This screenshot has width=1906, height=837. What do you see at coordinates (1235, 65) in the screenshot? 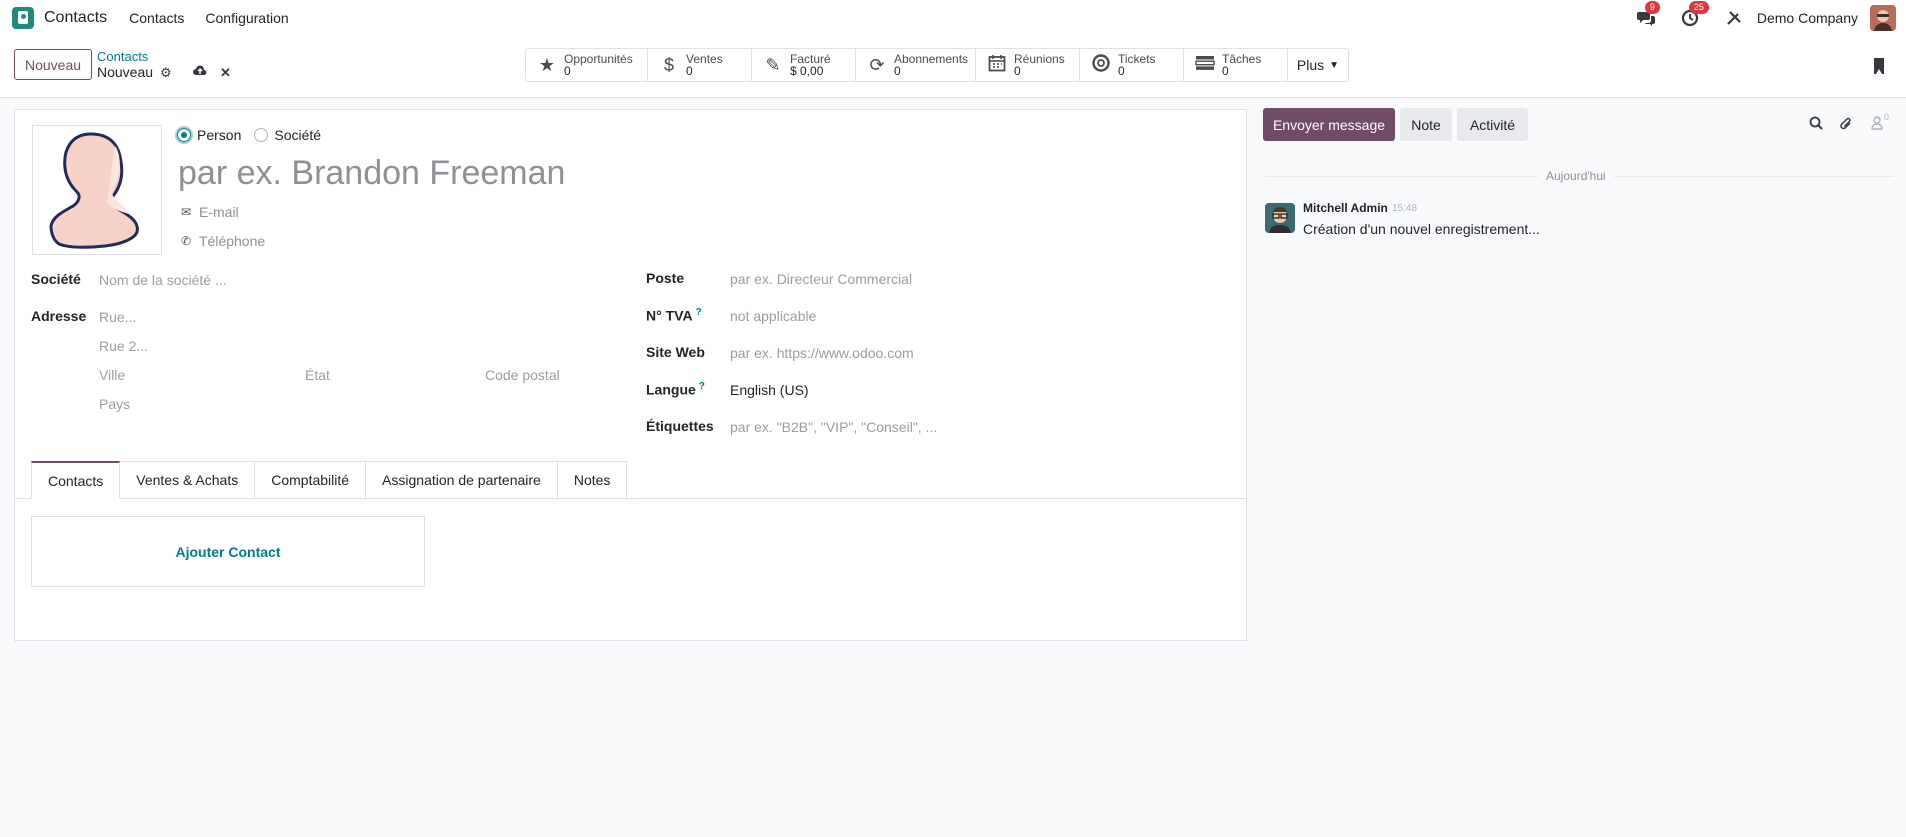
I see `smart-button-tasks: Tâches 0` at bounding box center [1235, 65].